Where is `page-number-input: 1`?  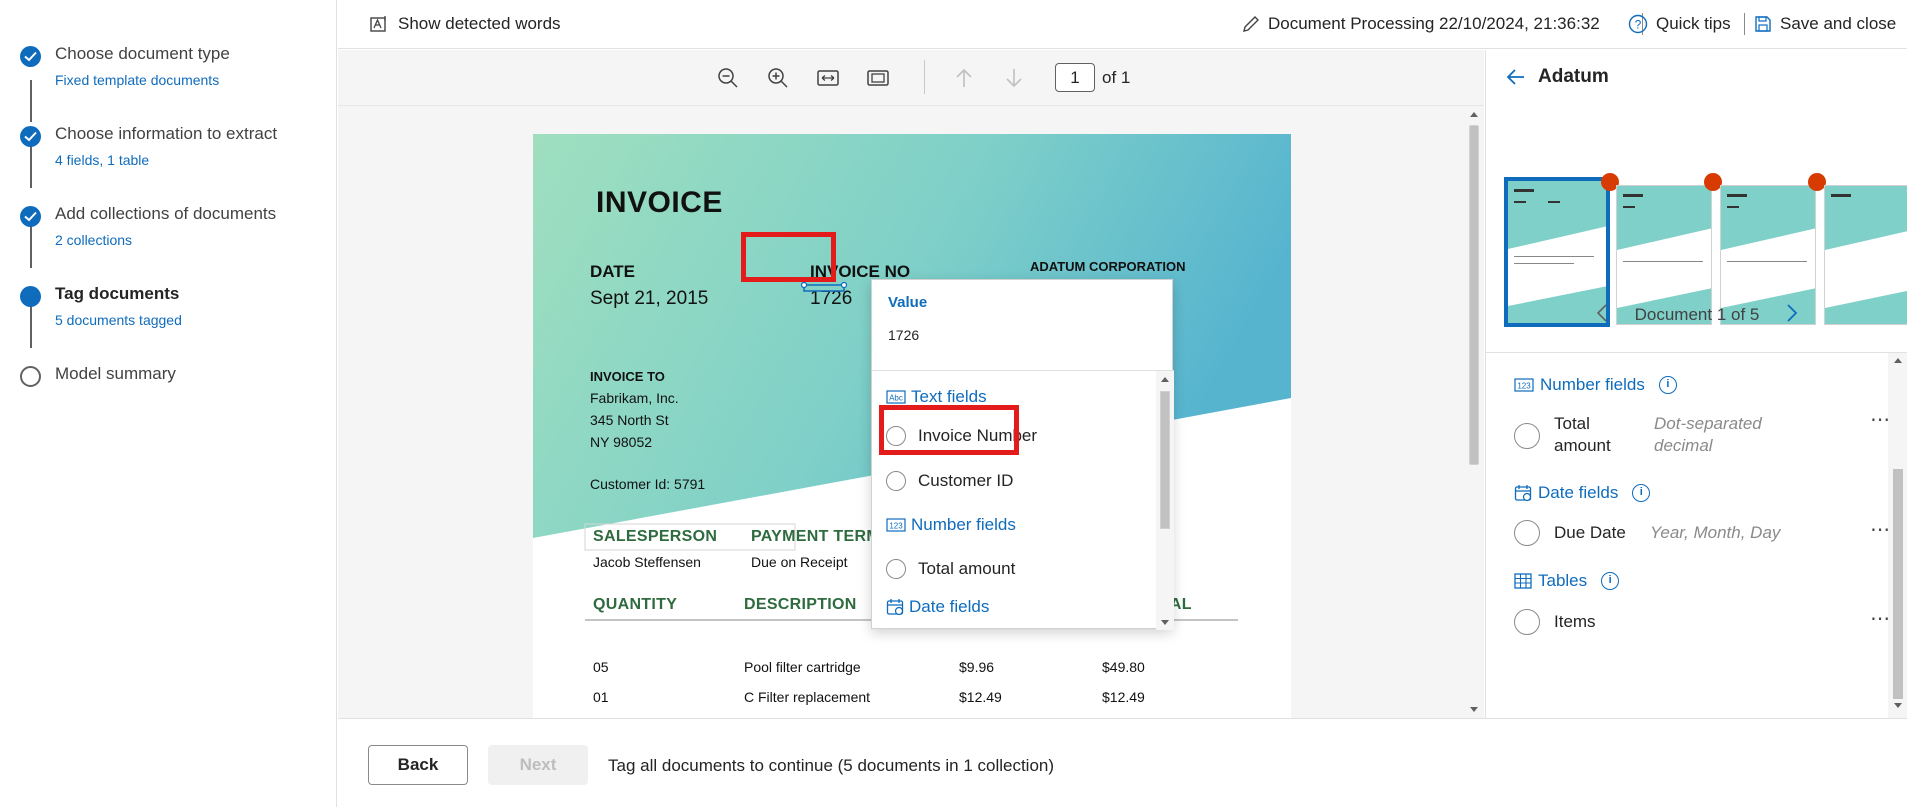
page-number-input: 1 is located at coordinates (1075, 77).